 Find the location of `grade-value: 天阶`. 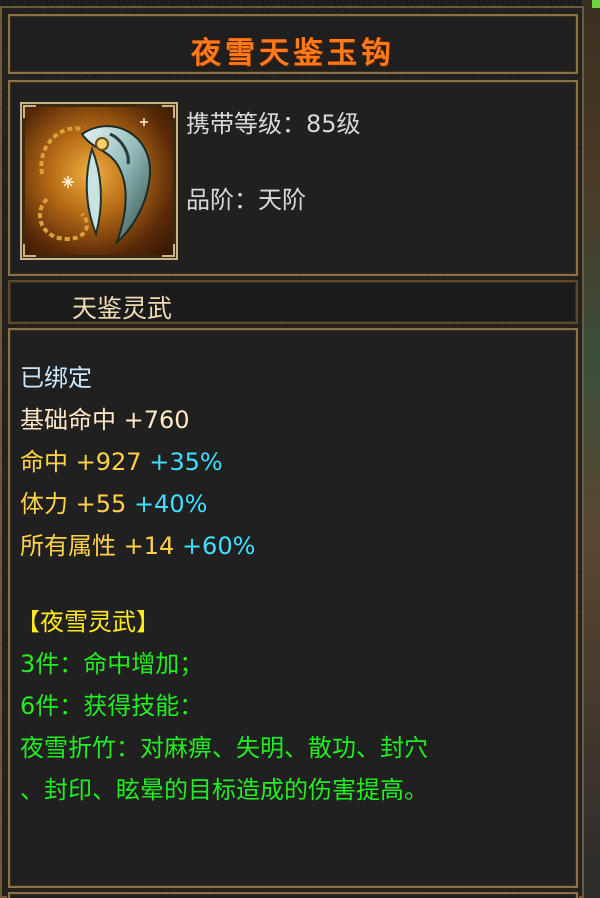

grade-value: 天阶 is located at coordinates (282, 200).